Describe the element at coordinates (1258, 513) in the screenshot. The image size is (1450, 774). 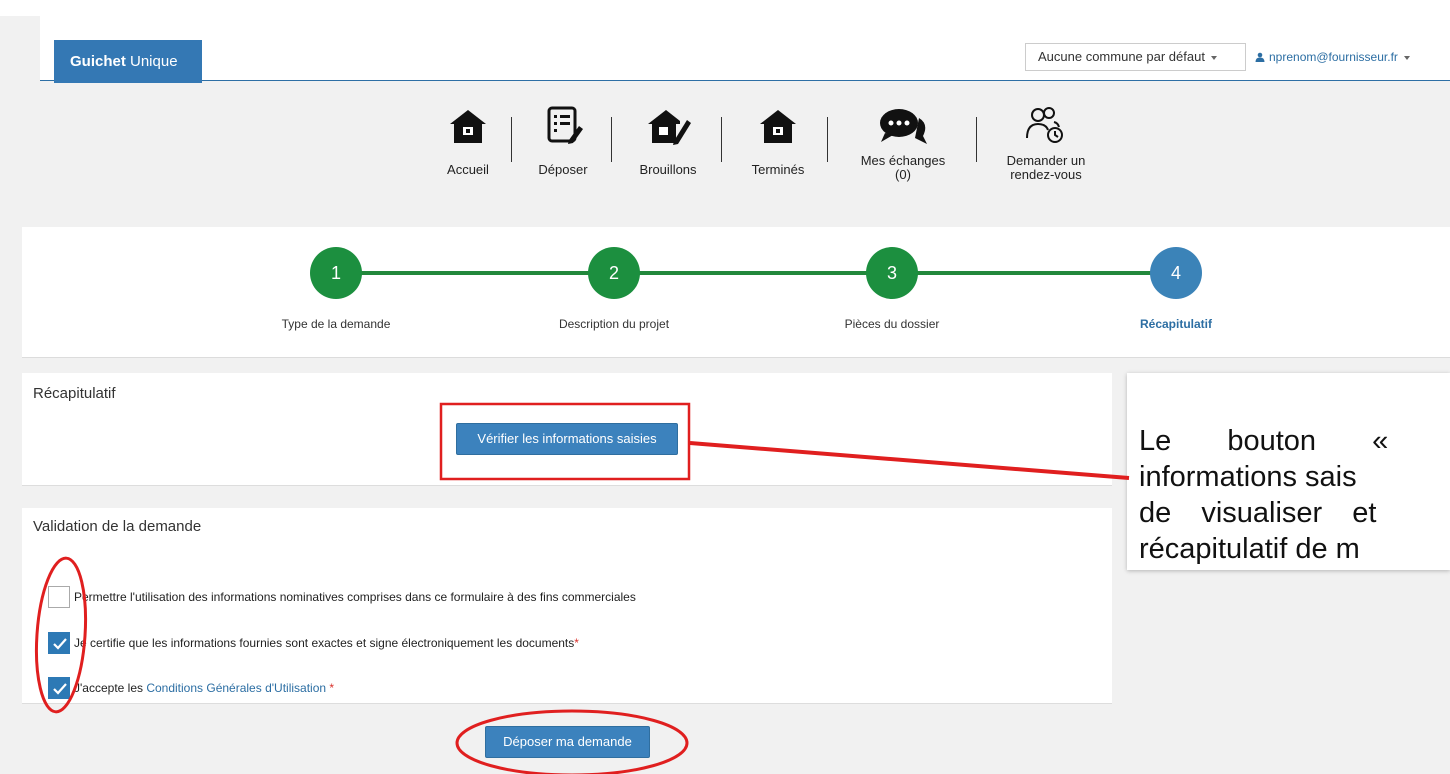
I see `callout-line: de visualiser et` at that location.